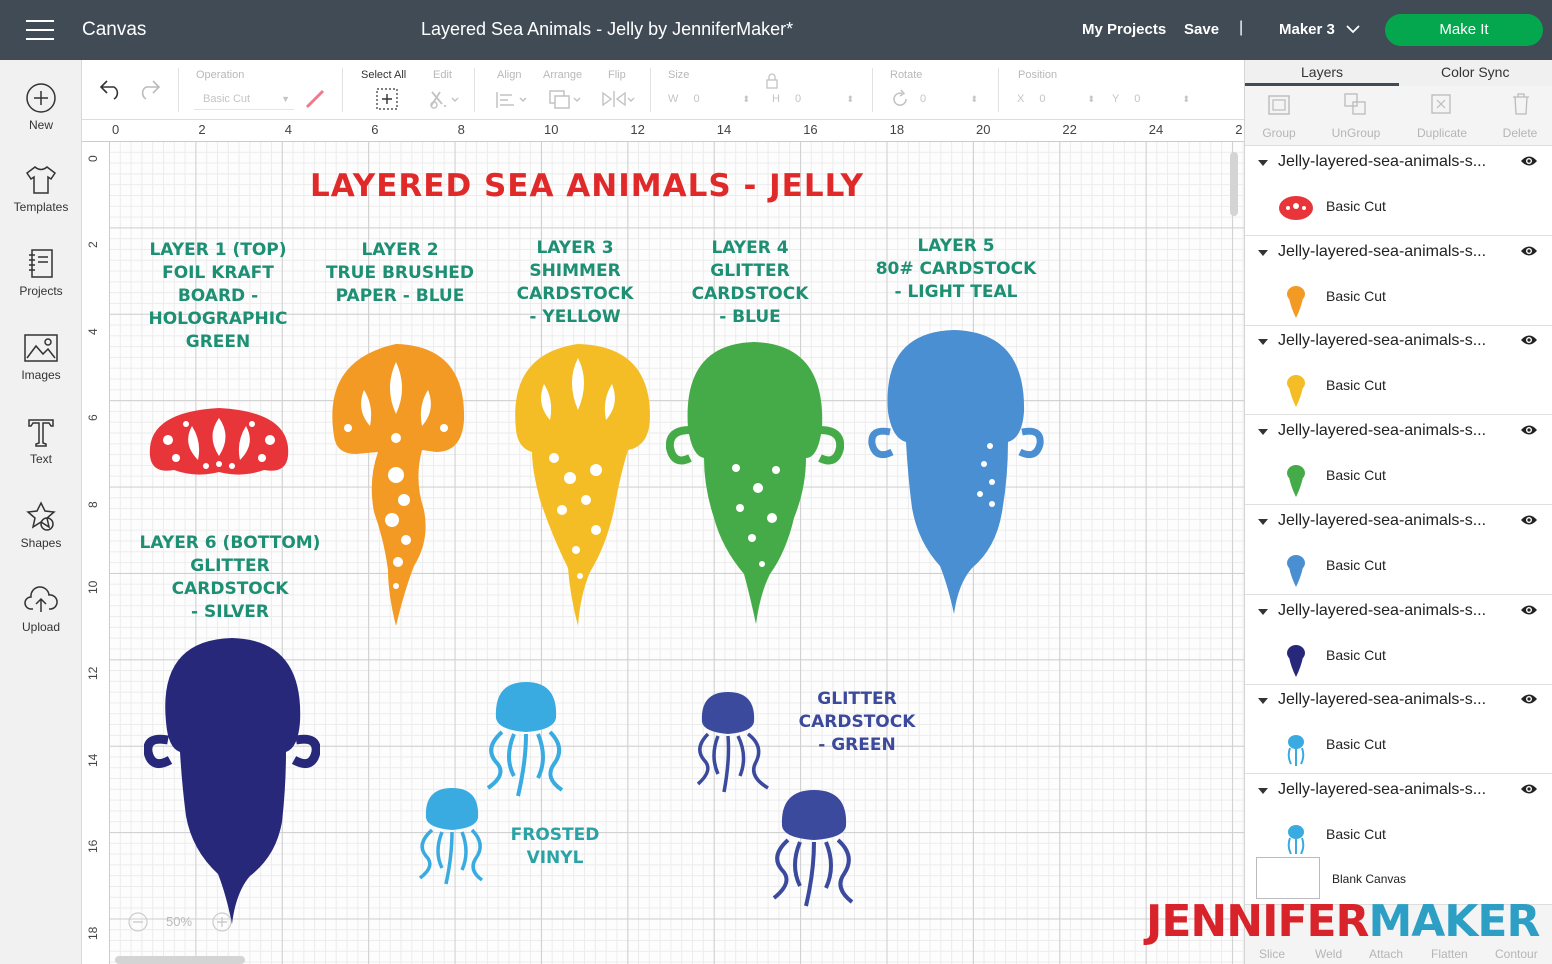 Image resolution: width=1552 pixels, height=964 pixels. What do you see at coordinates (736, 743) in the screenshot?
I see `glitter-jelly-small-shape` at bounding box center [736, 743].